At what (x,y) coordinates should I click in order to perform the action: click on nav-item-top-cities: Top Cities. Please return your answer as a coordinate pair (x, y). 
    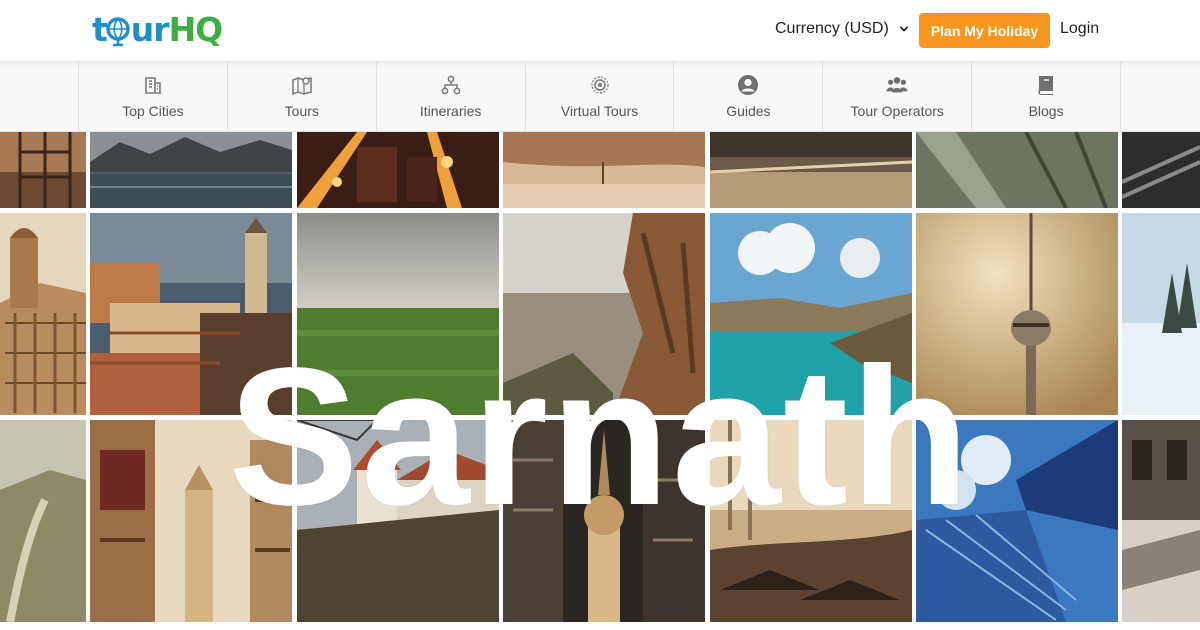
    Looking at the image, I should click on (153, 97).